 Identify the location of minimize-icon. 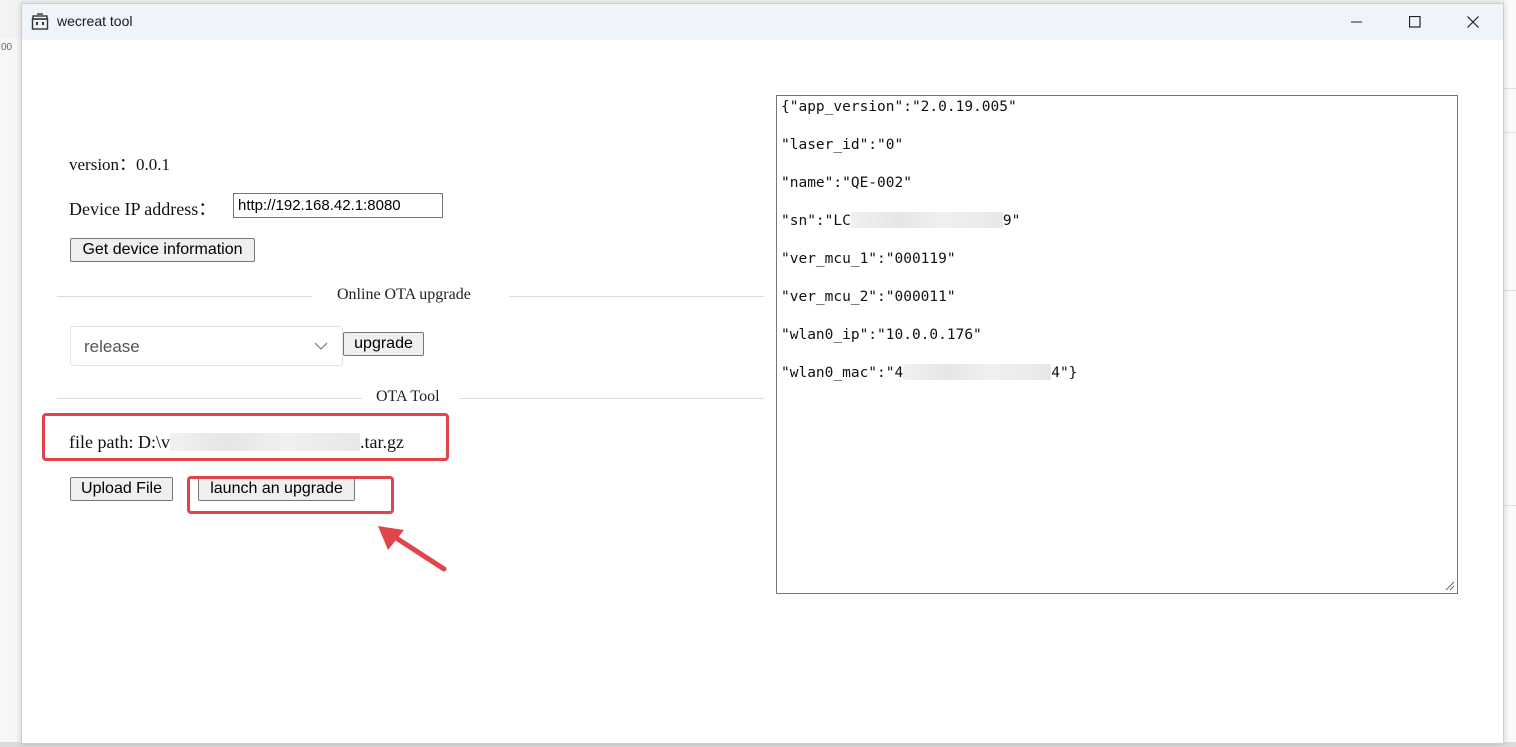
(1356, 22).